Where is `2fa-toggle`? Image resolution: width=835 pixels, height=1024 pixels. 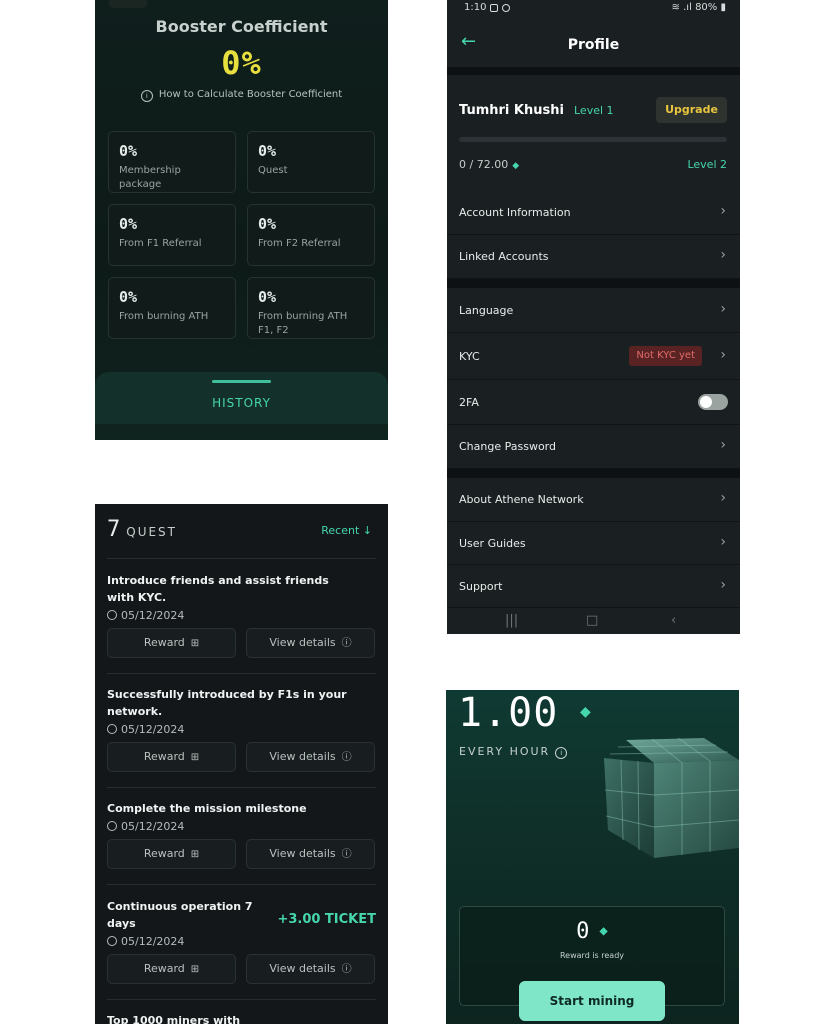 2fa-toggle is located at coordinates (713, 402).